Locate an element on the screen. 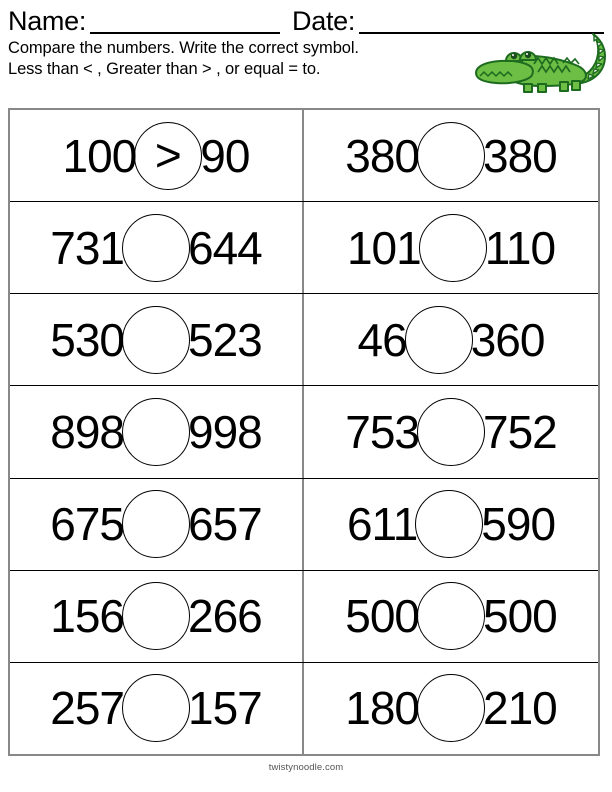 This screenshot has width=612, height=792. right-number: 590 is located at coordinates (518, 524).